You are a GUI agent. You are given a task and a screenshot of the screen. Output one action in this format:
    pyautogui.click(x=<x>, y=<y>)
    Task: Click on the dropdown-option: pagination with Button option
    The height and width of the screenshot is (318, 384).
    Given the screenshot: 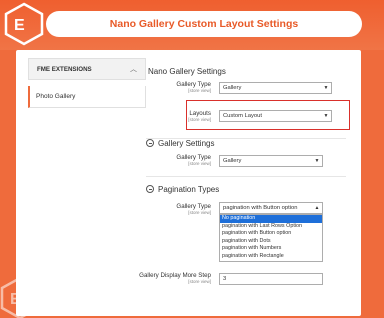 What is the action you would take?
    pyautogui.click(x=271, y=234)
    